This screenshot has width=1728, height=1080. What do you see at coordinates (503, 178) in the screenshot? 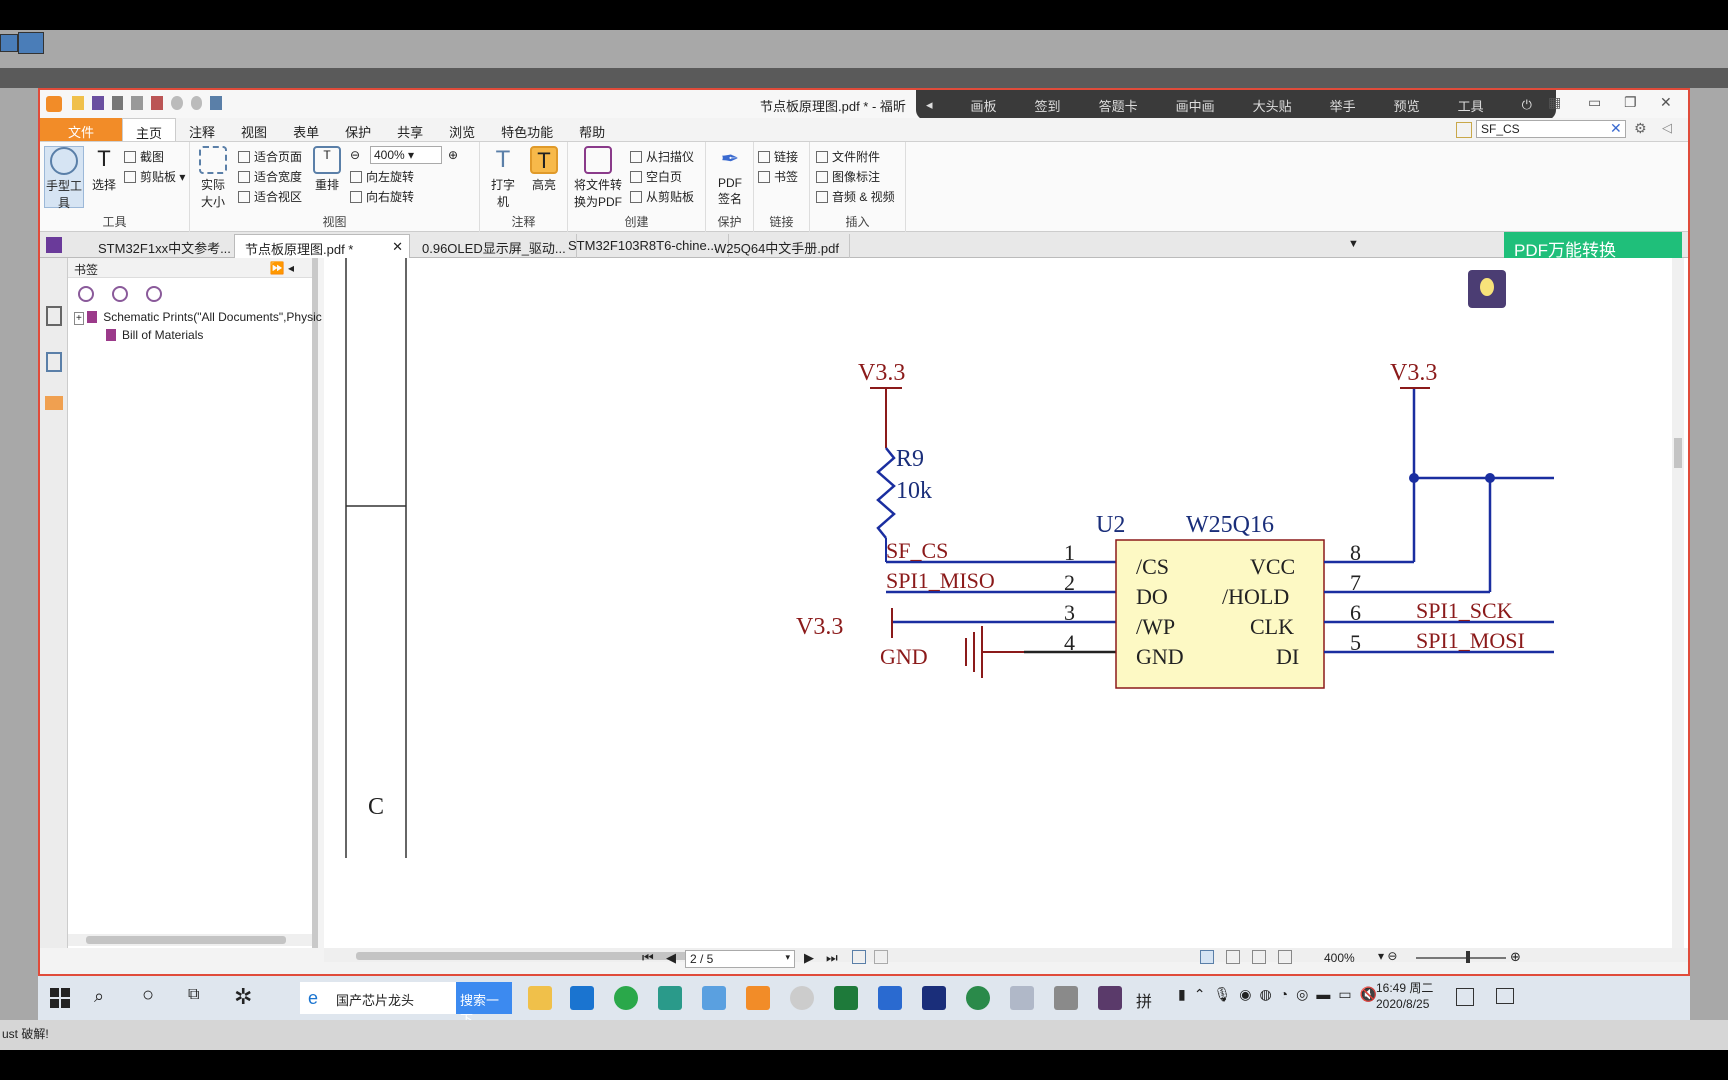
I see `typewriter-button: T 打字机` at bounding box center [503, 178].